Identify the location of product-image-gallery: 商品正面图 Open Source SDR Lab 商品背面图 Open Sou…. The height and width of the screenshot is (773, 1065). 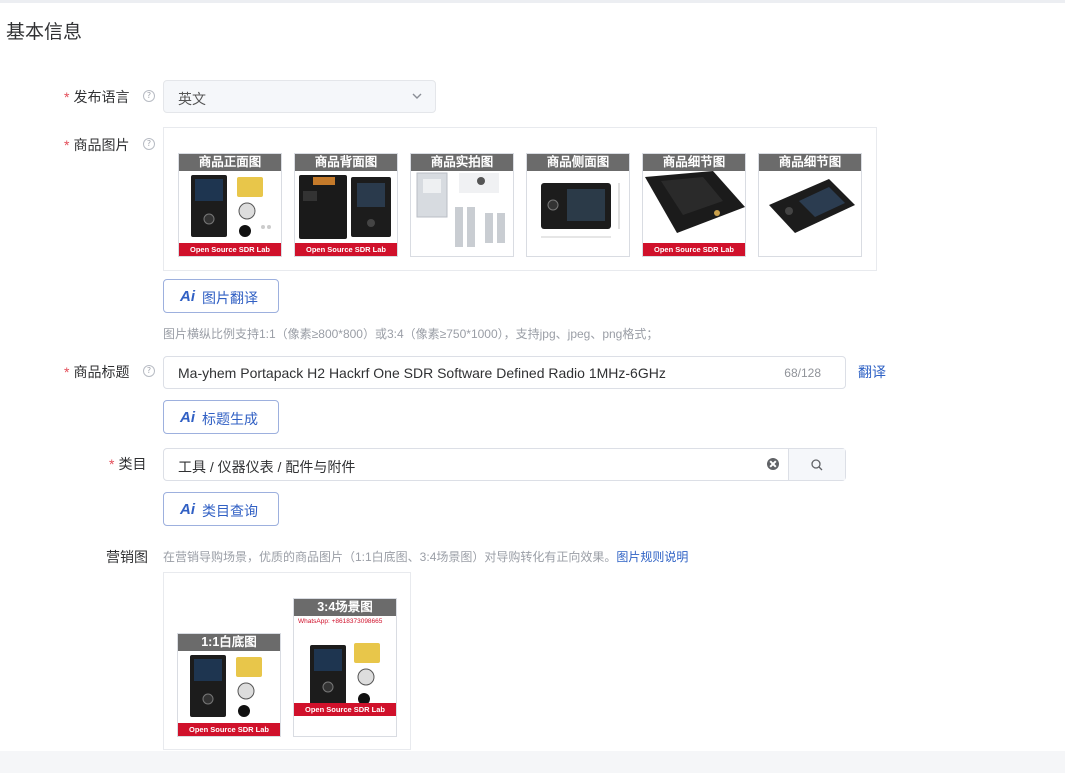
(520, 199).